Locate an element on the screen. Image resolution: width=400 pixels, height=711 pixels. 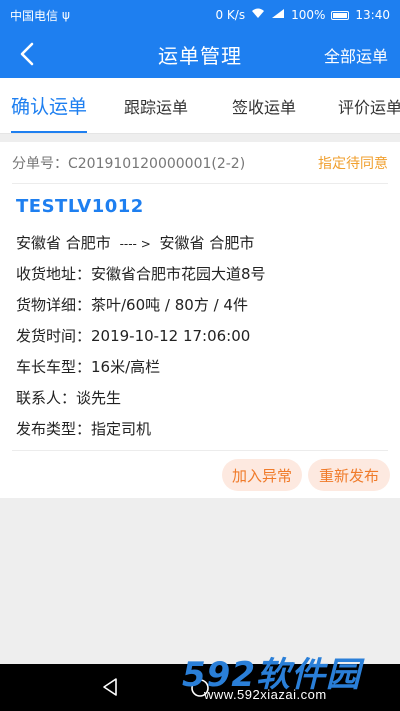
order-number: 分单号：C201910120000001(2-2) is located at coordinates (129, 163).